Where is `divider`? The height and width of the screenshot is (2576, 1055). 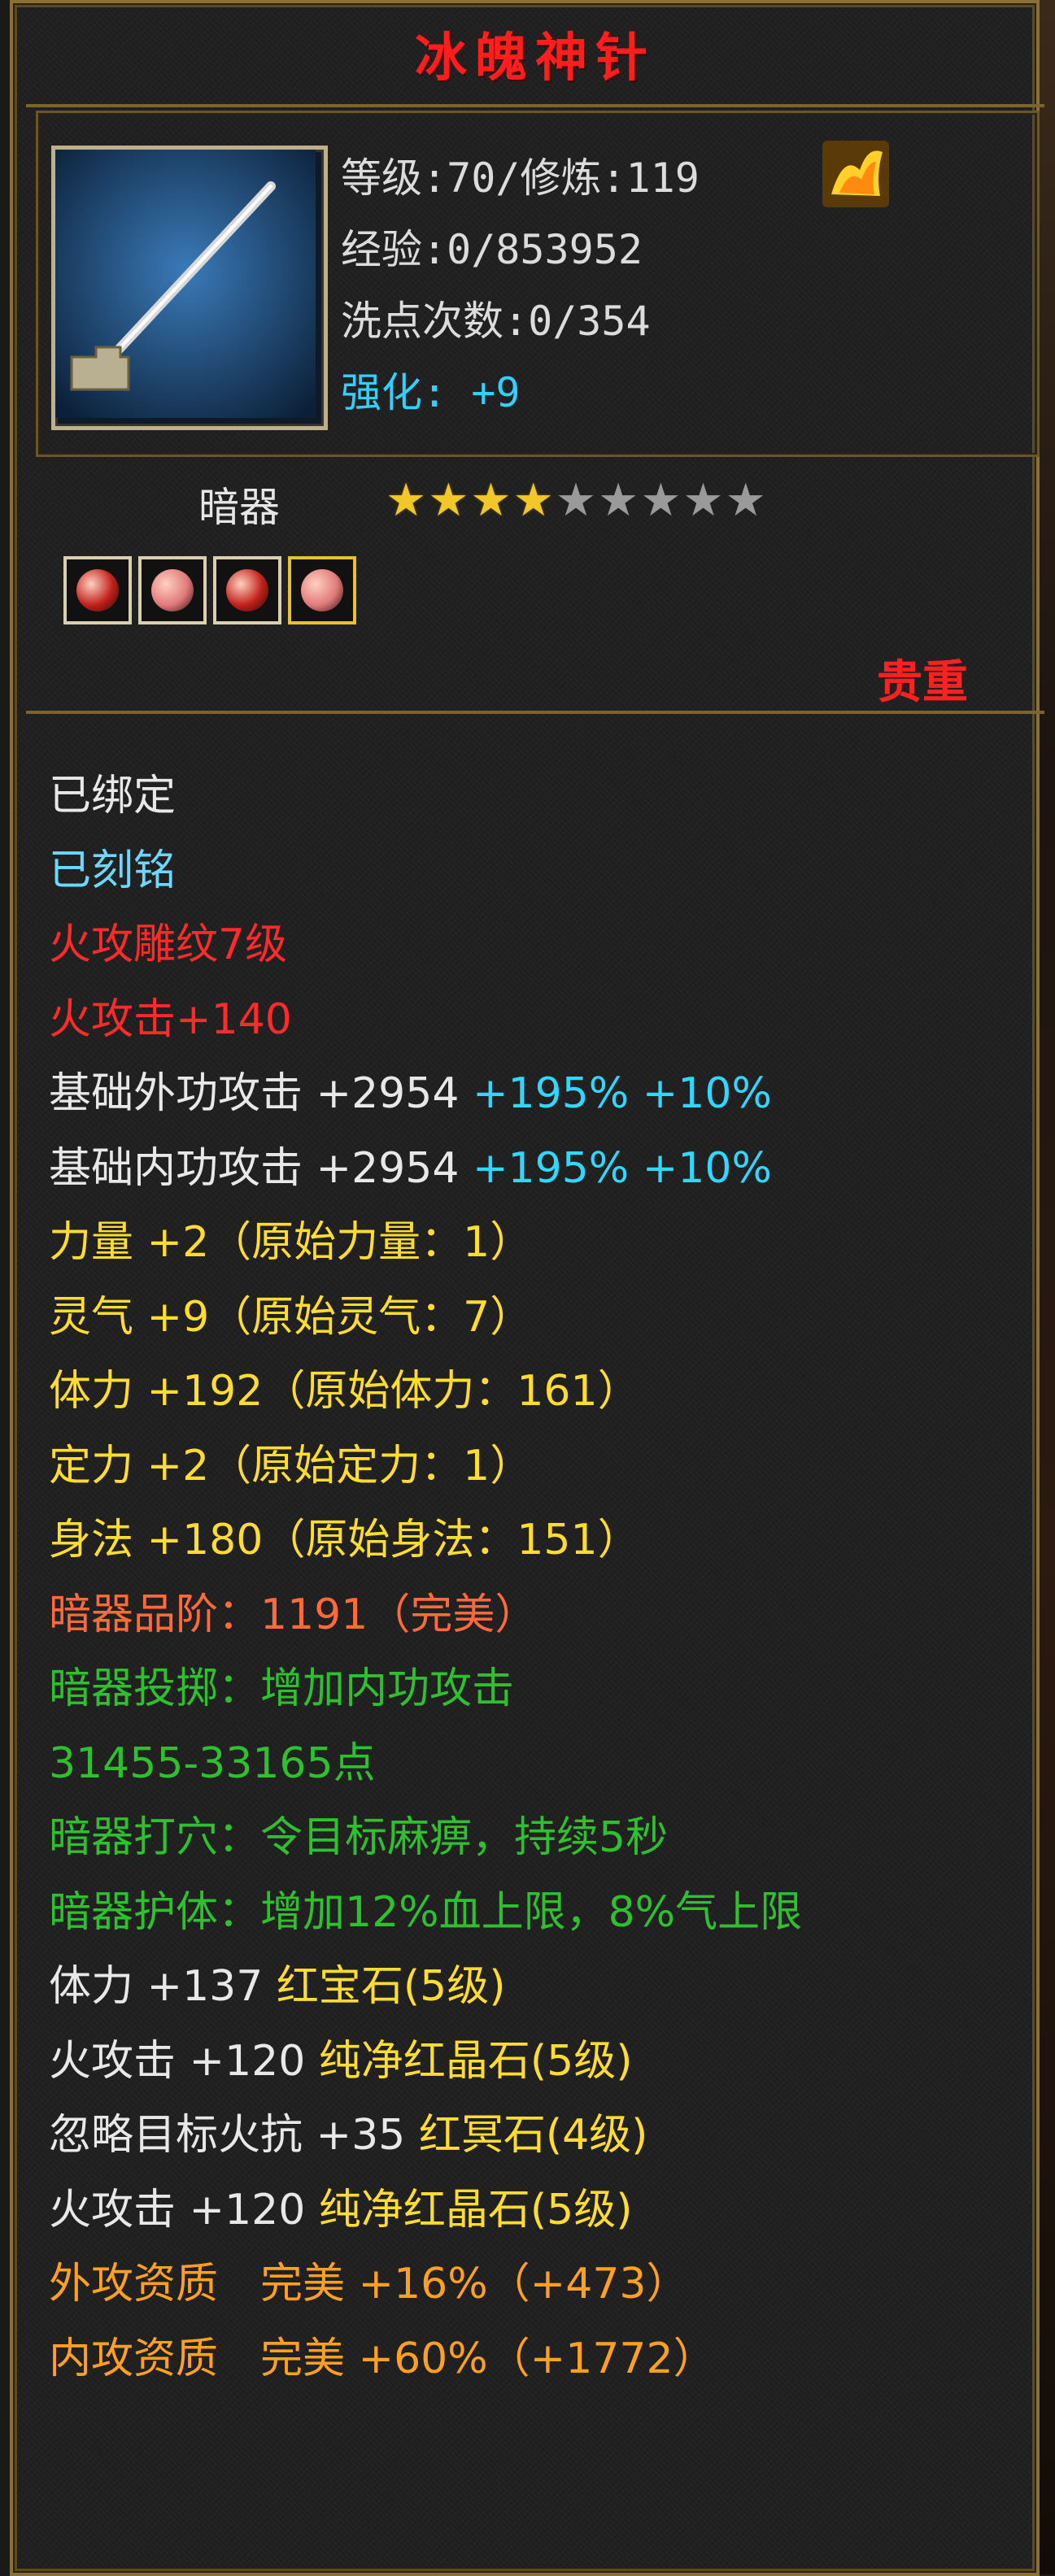
divider is located at coordinates (535, 713).